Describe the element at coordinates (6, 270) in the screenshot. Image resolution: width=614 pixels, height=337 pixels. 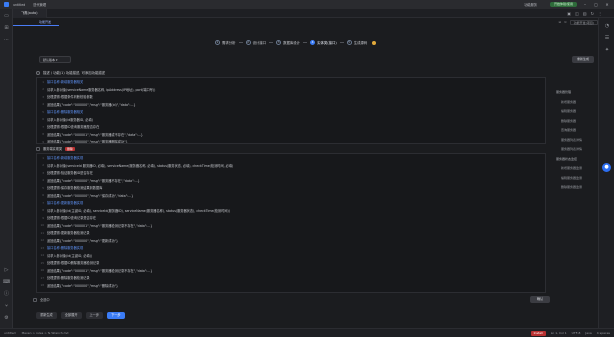
I see `run-icon: ▷` at that location.